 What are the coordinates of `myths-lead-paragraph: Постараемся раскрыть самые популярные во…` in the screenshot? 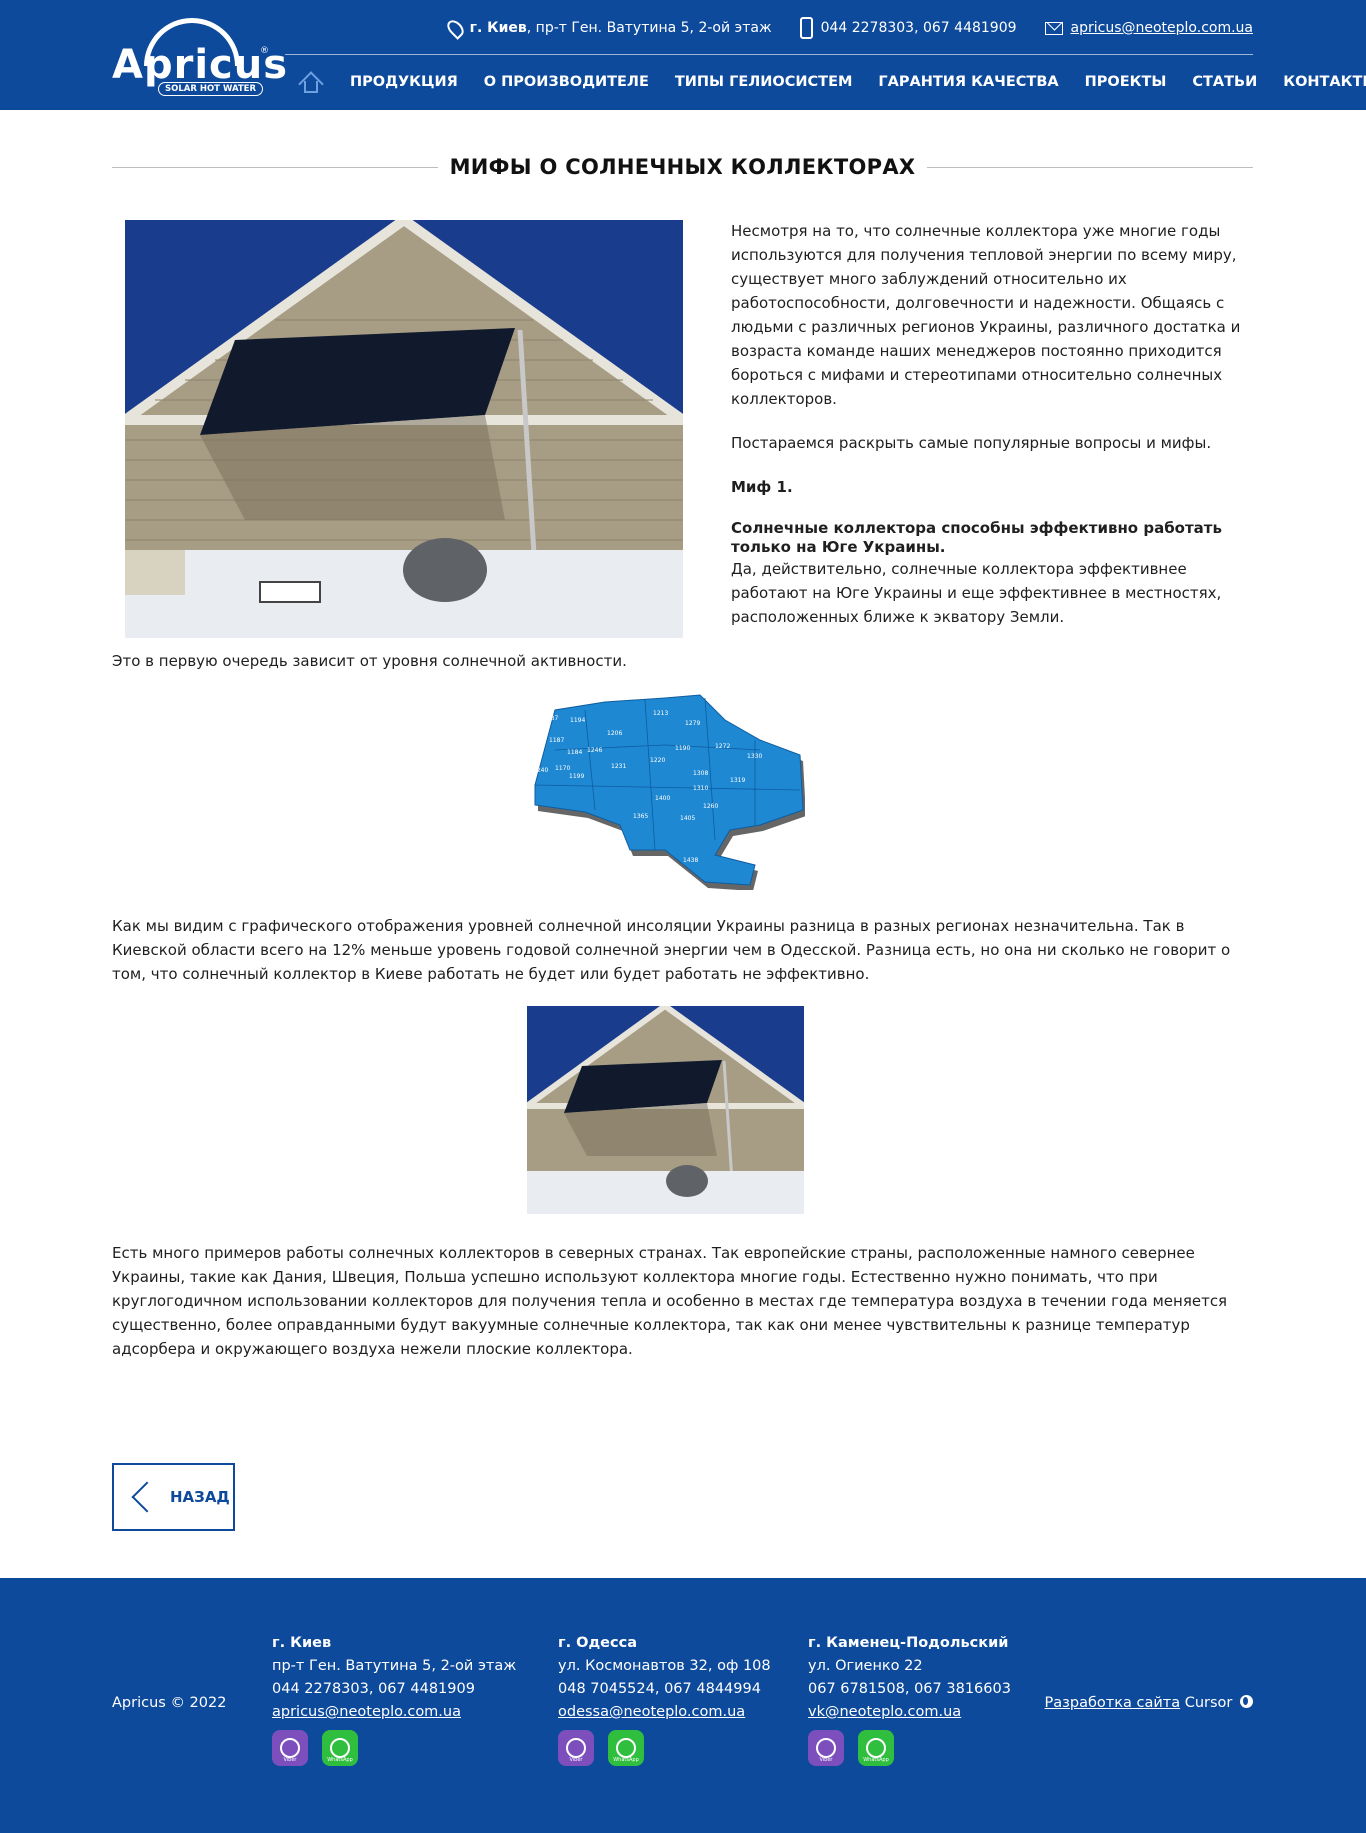 It's located at (971, 443).